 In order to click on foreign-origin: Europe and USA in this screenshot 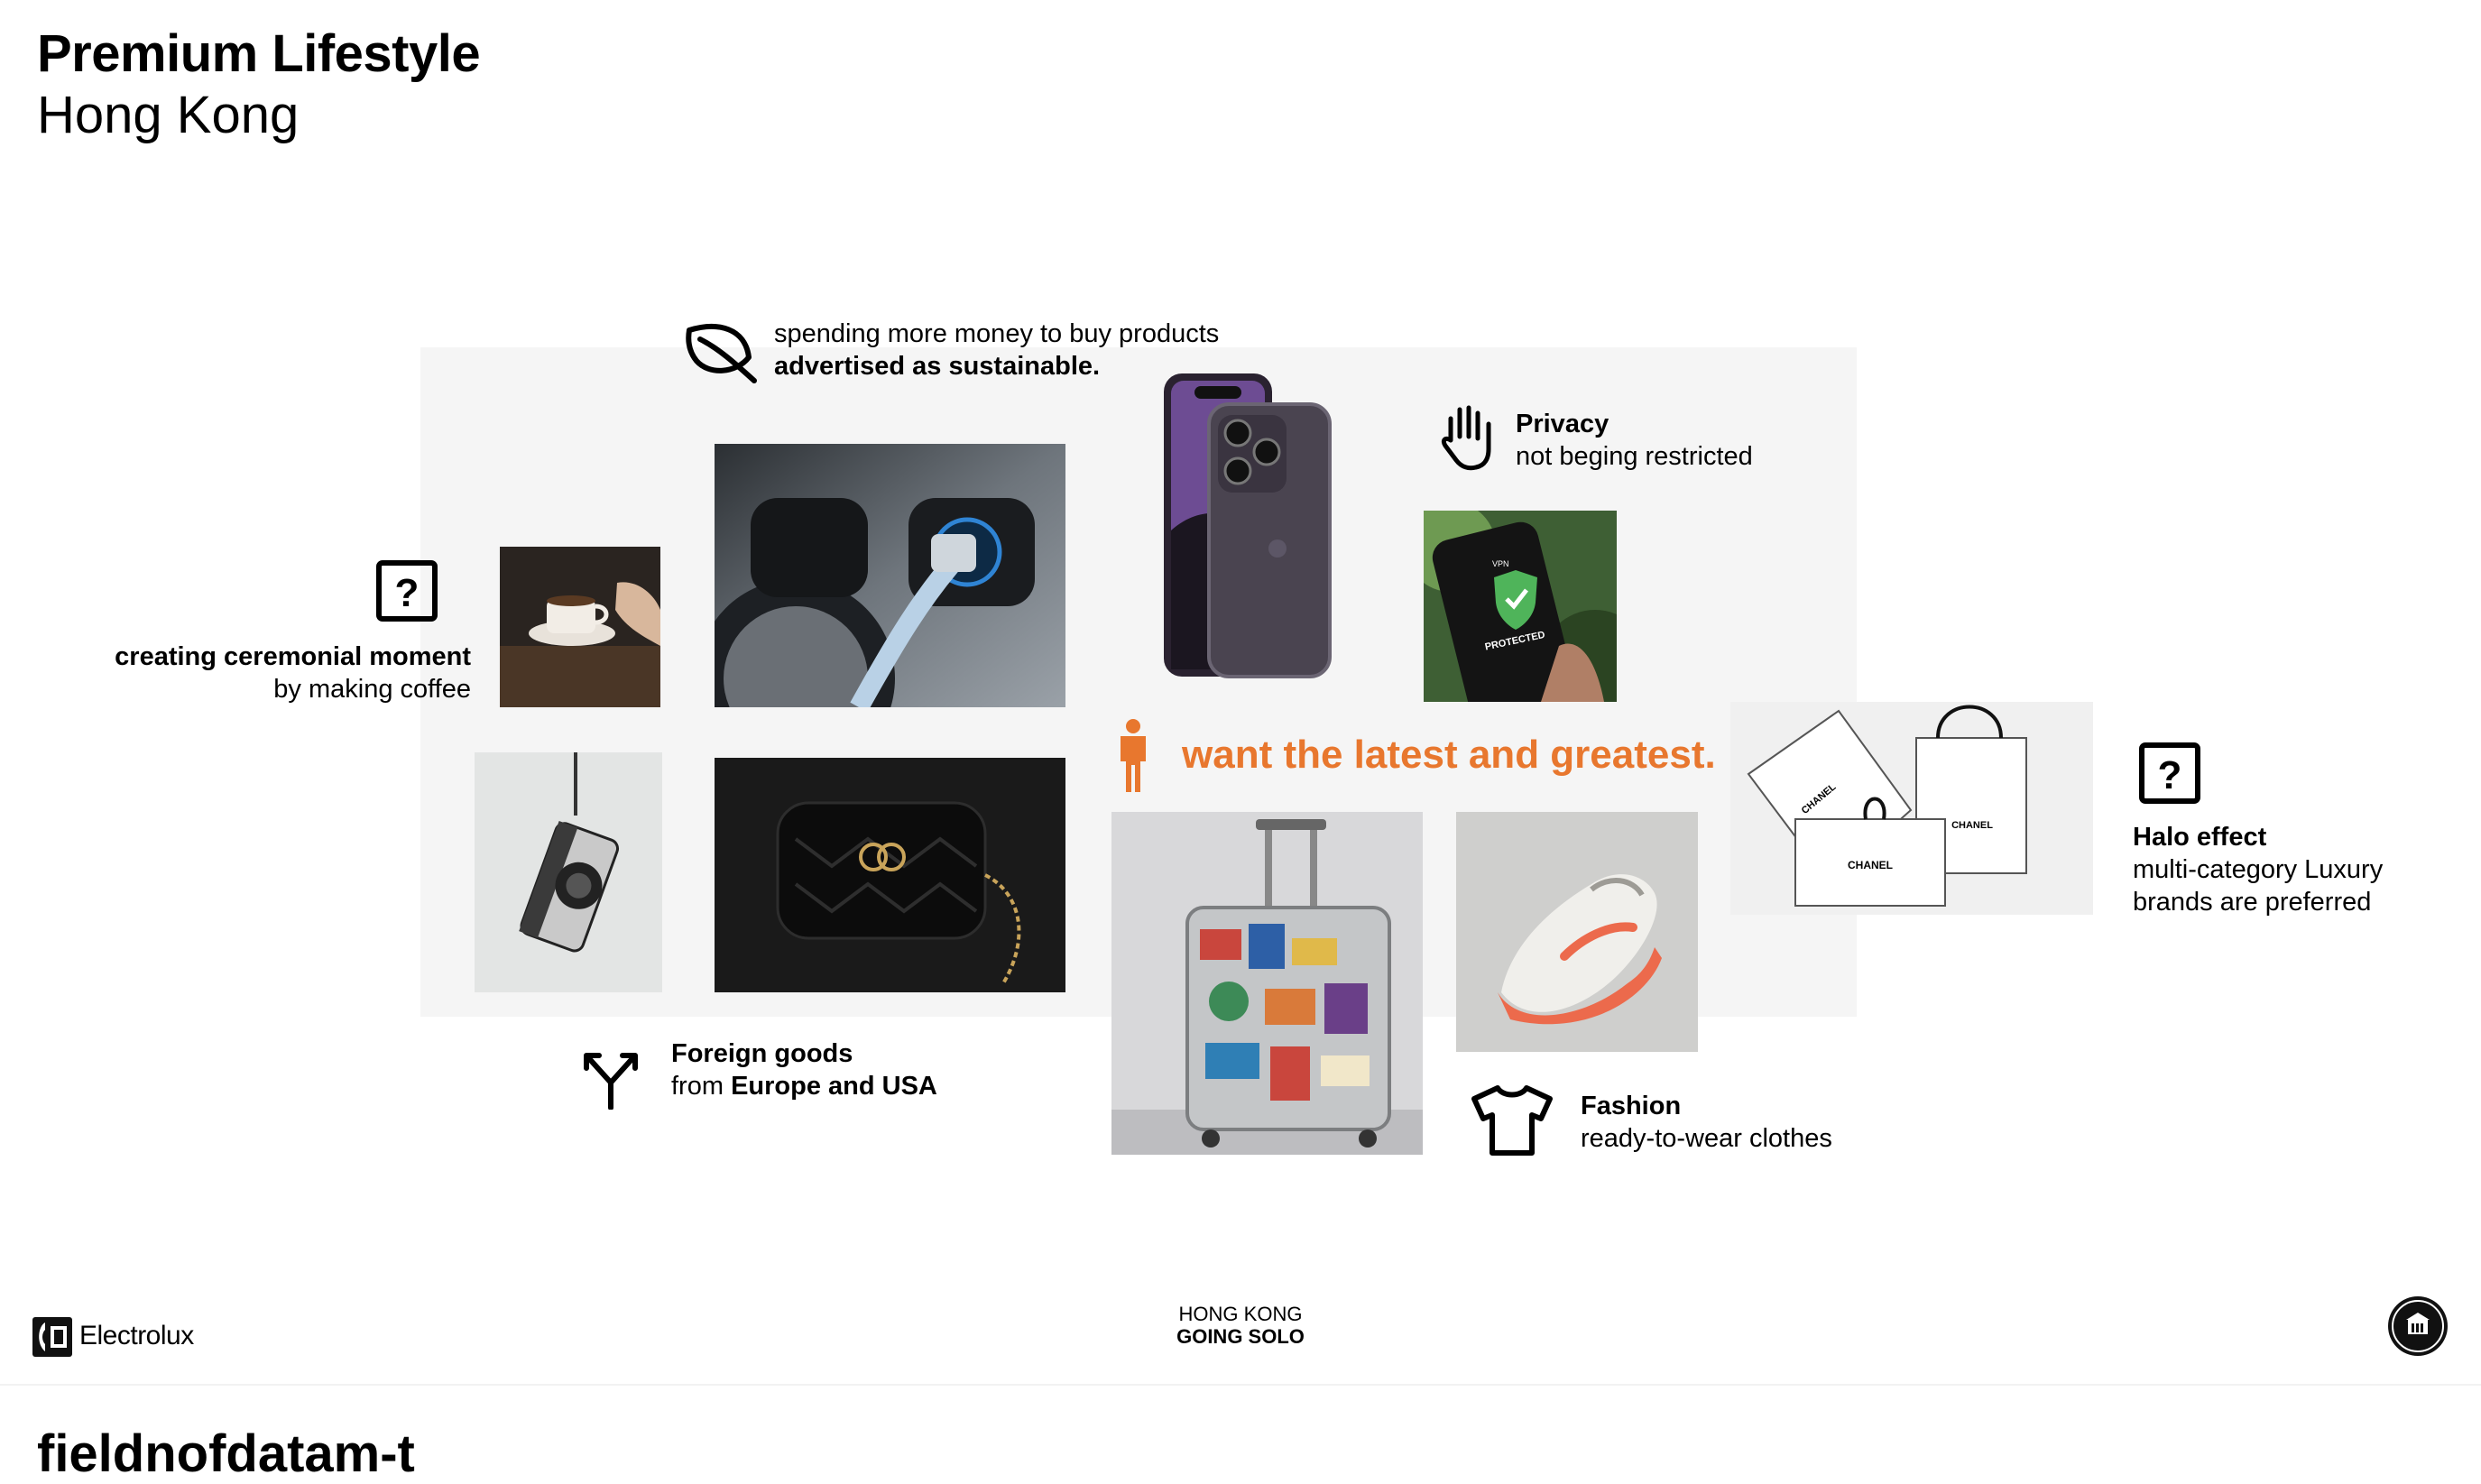, I will do `click(834, 1086)`.